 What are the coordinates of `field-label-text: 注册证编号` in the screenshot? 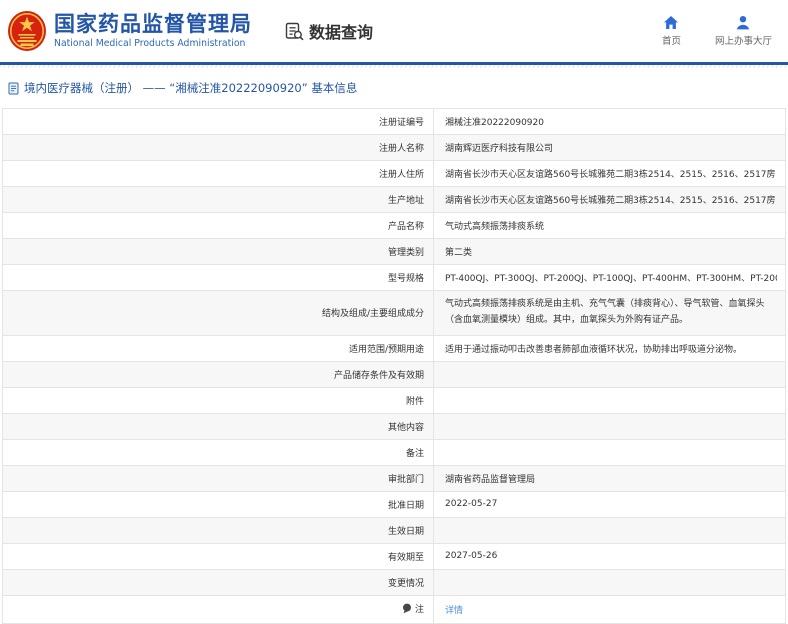 It's located at (401, 123).